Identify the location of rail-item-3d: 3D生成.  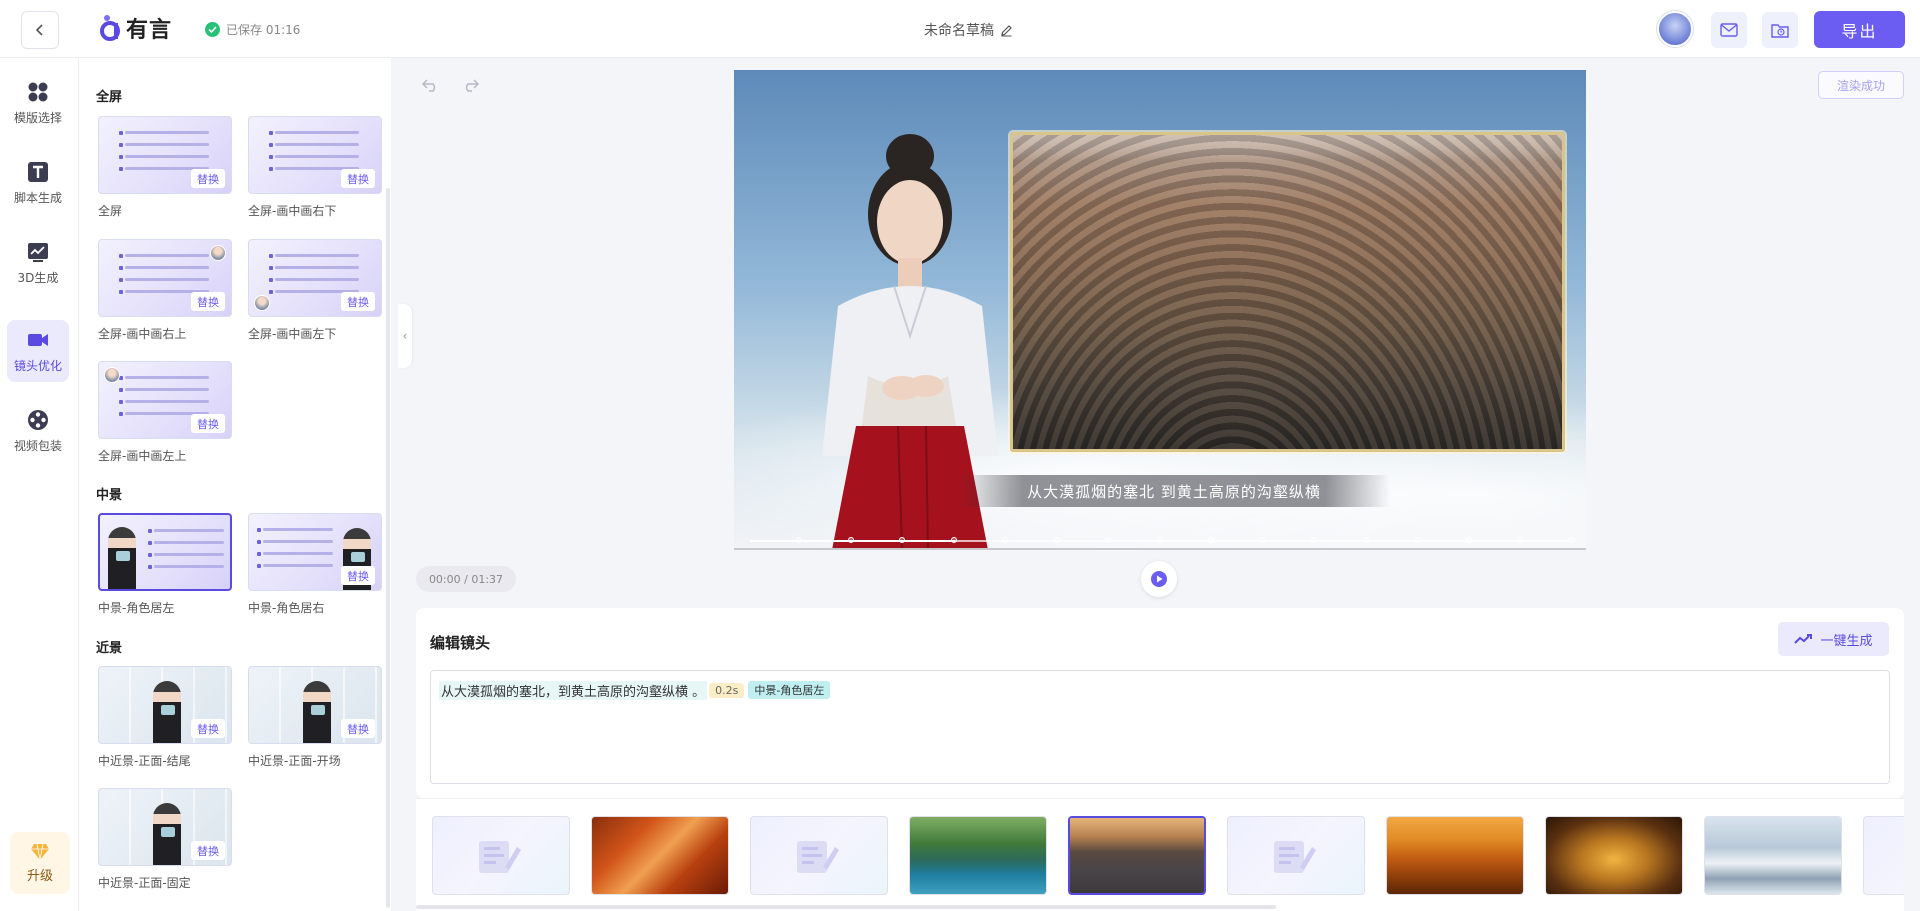
(38, 263).